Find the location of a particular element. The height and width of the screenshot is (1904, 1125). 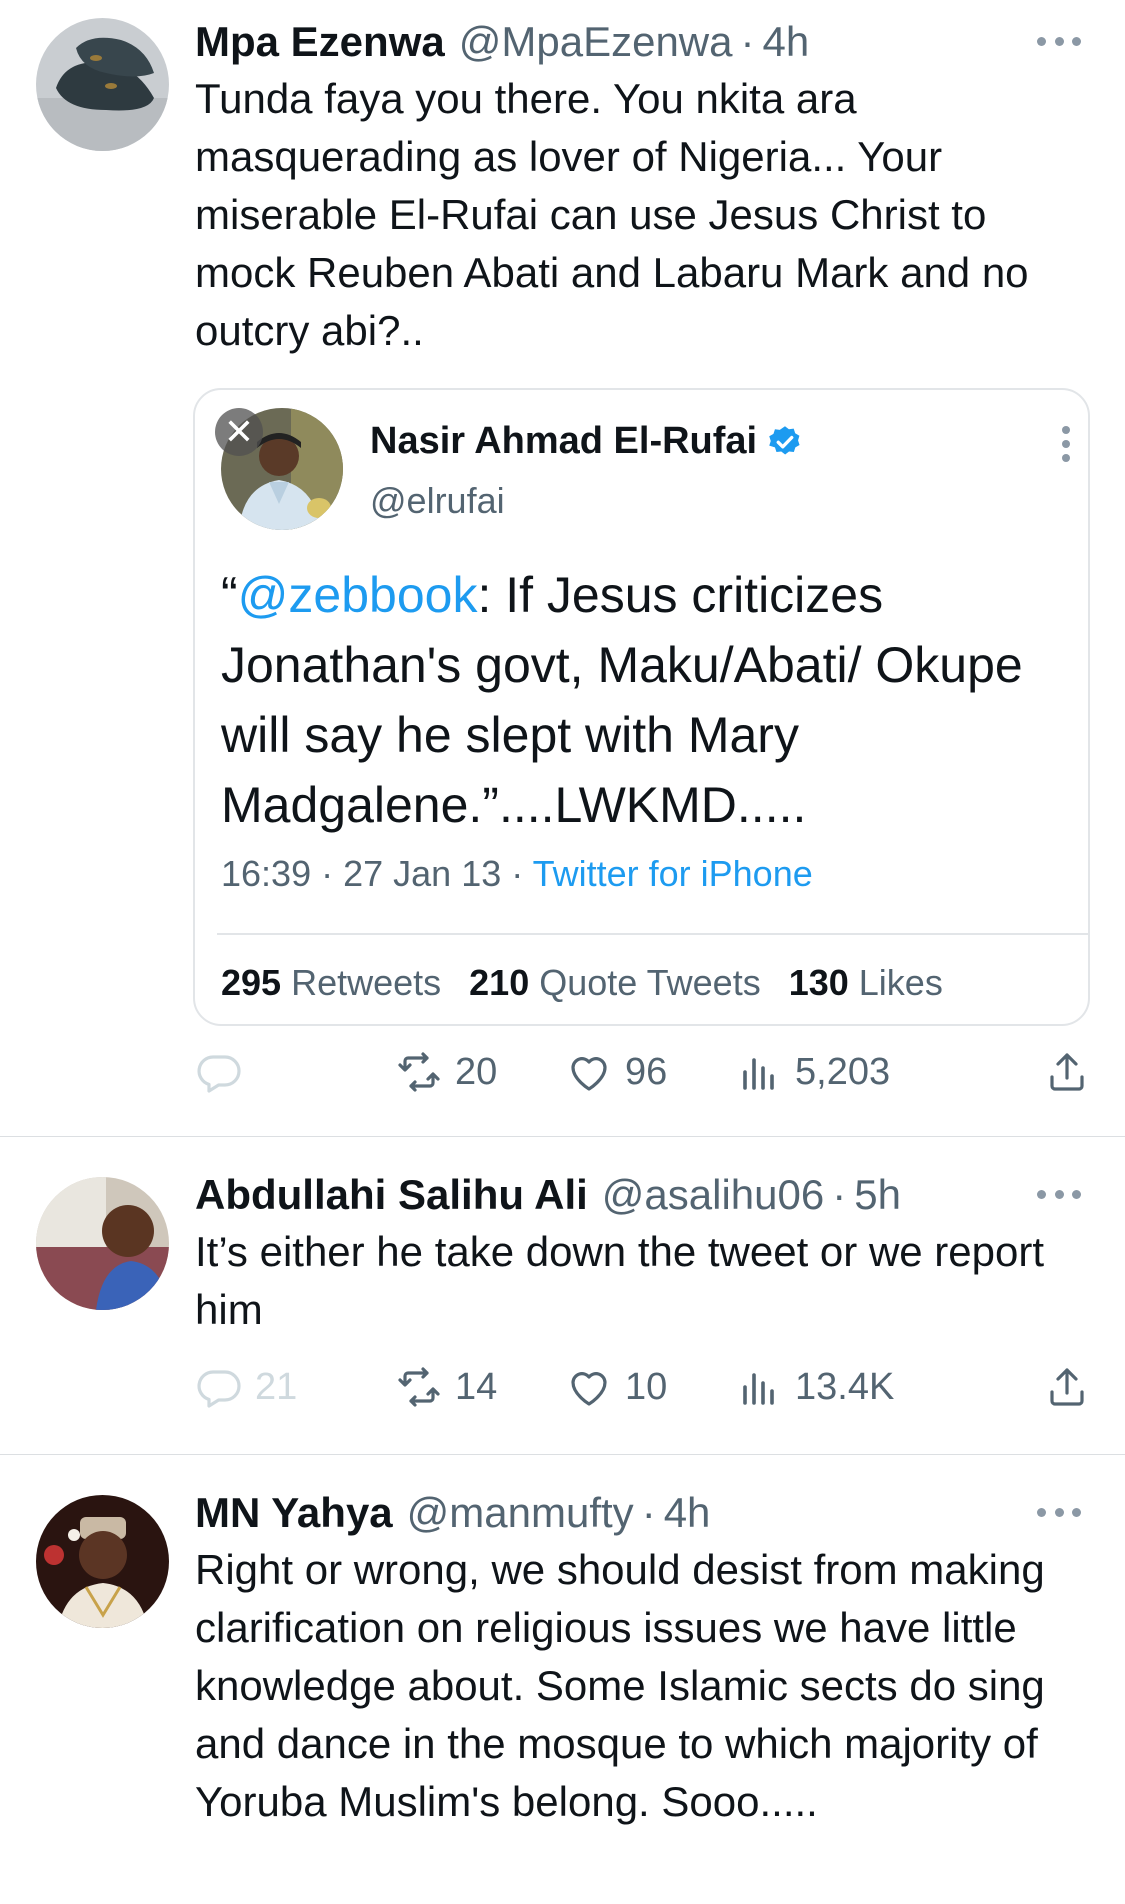

quoted-author-row: Nasir Ahmad El-Rufai is located at coordinates (586, 441).